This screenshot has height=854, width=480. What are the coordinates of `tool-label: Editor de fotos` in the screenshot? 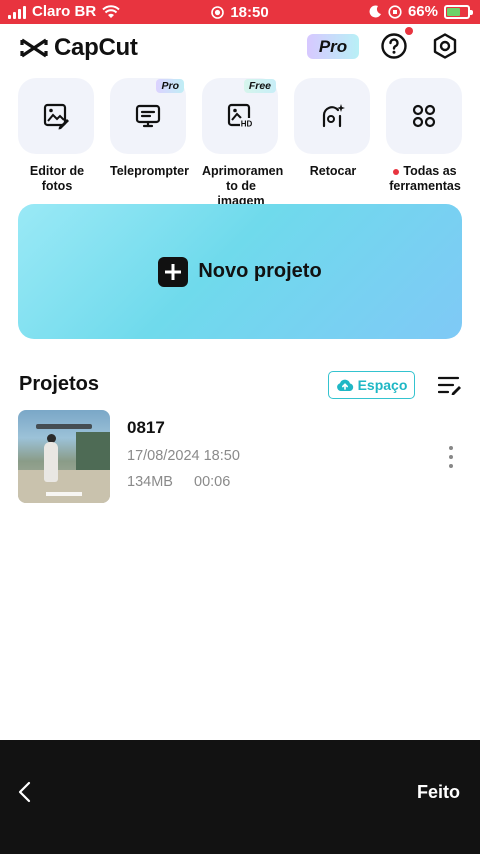 It's located at (57, 178).